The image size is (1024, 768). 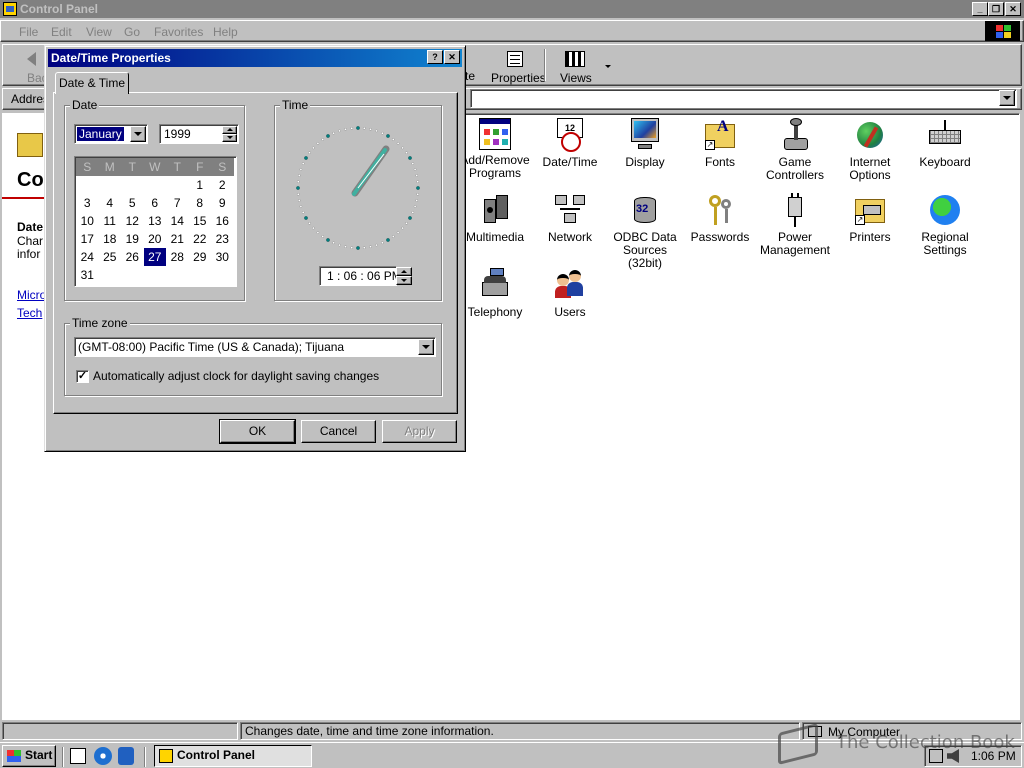 What do you see at coordinates (795, 225) in the screenshot?
I see `icon-power-management: Power Management` at bounding box center [795, 225].